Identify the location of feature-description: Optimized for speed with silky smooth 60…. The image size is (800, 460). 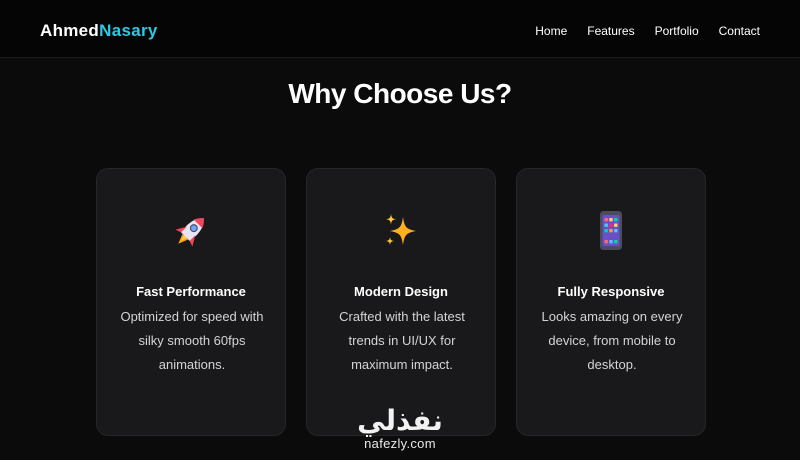
(192, 341).